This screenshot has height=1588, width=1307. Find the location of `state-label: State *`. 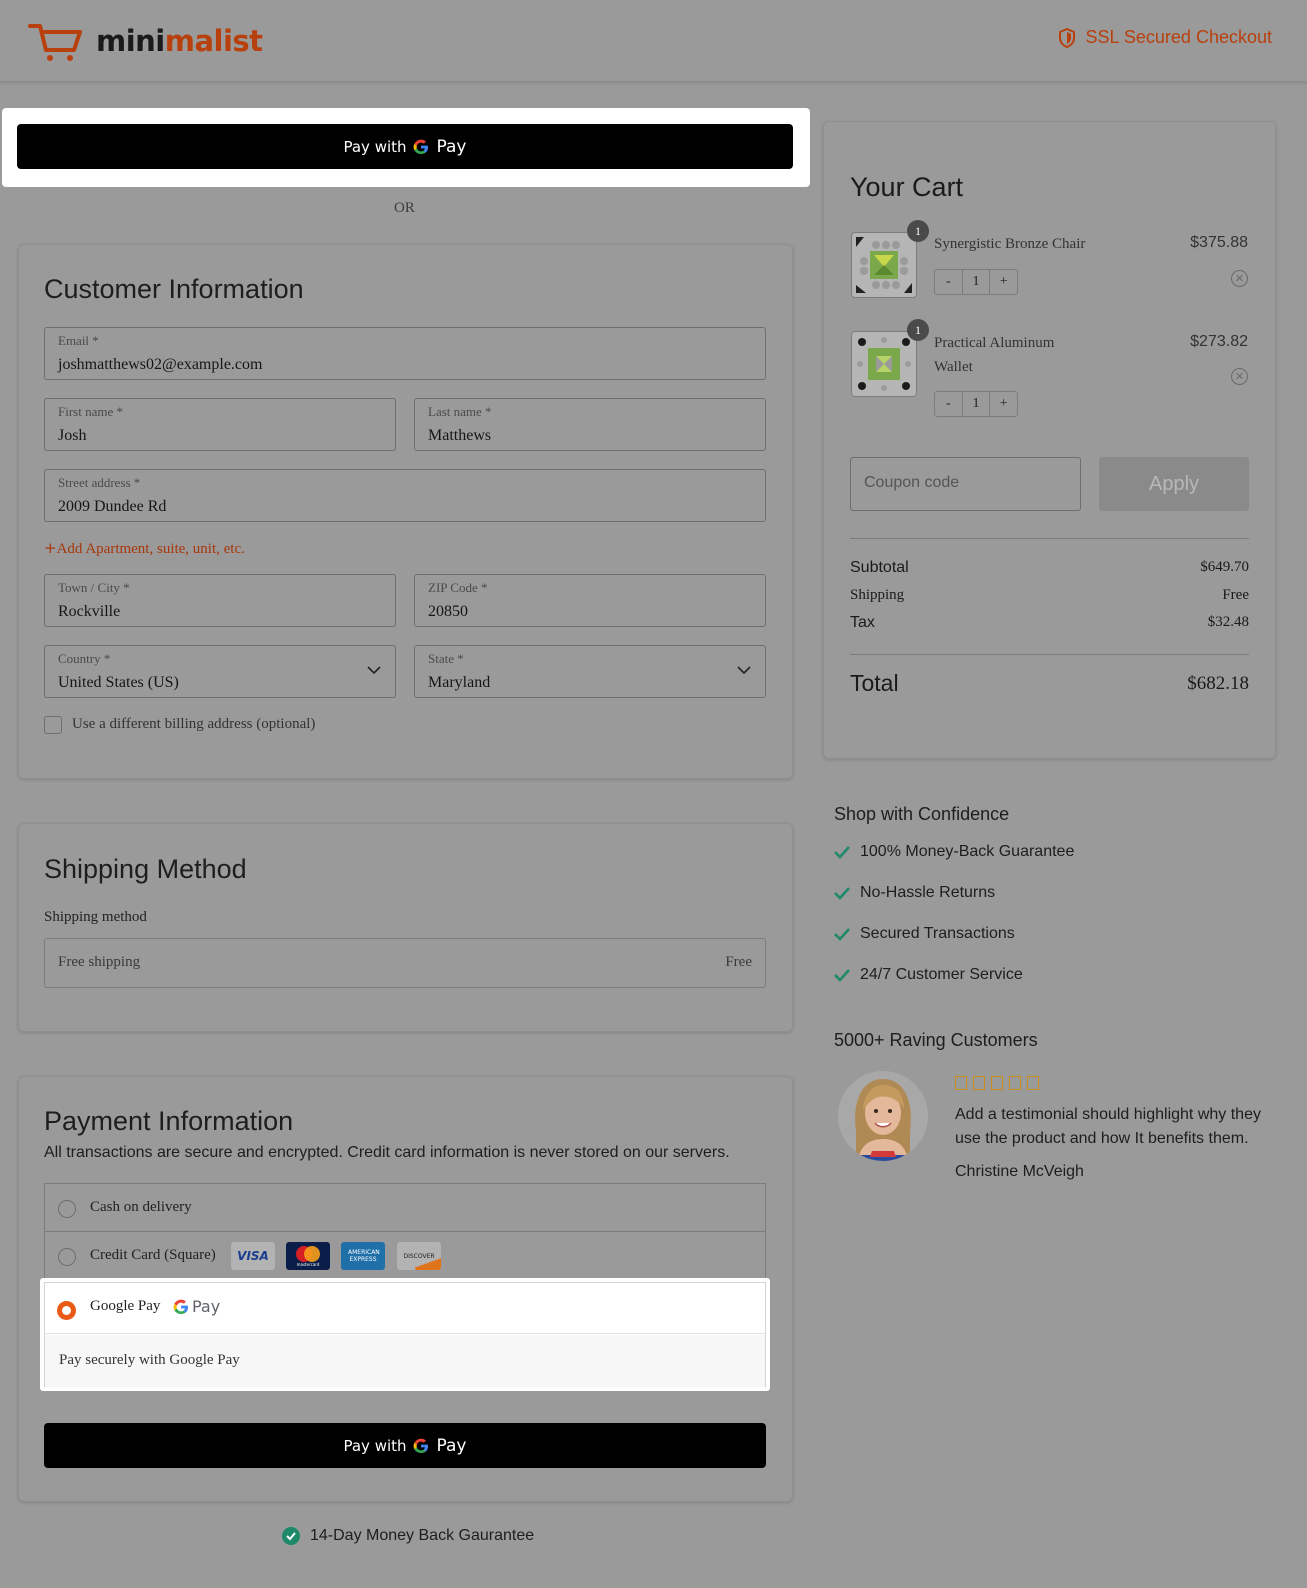

state-label: State * is located at coordinates (446, 658).